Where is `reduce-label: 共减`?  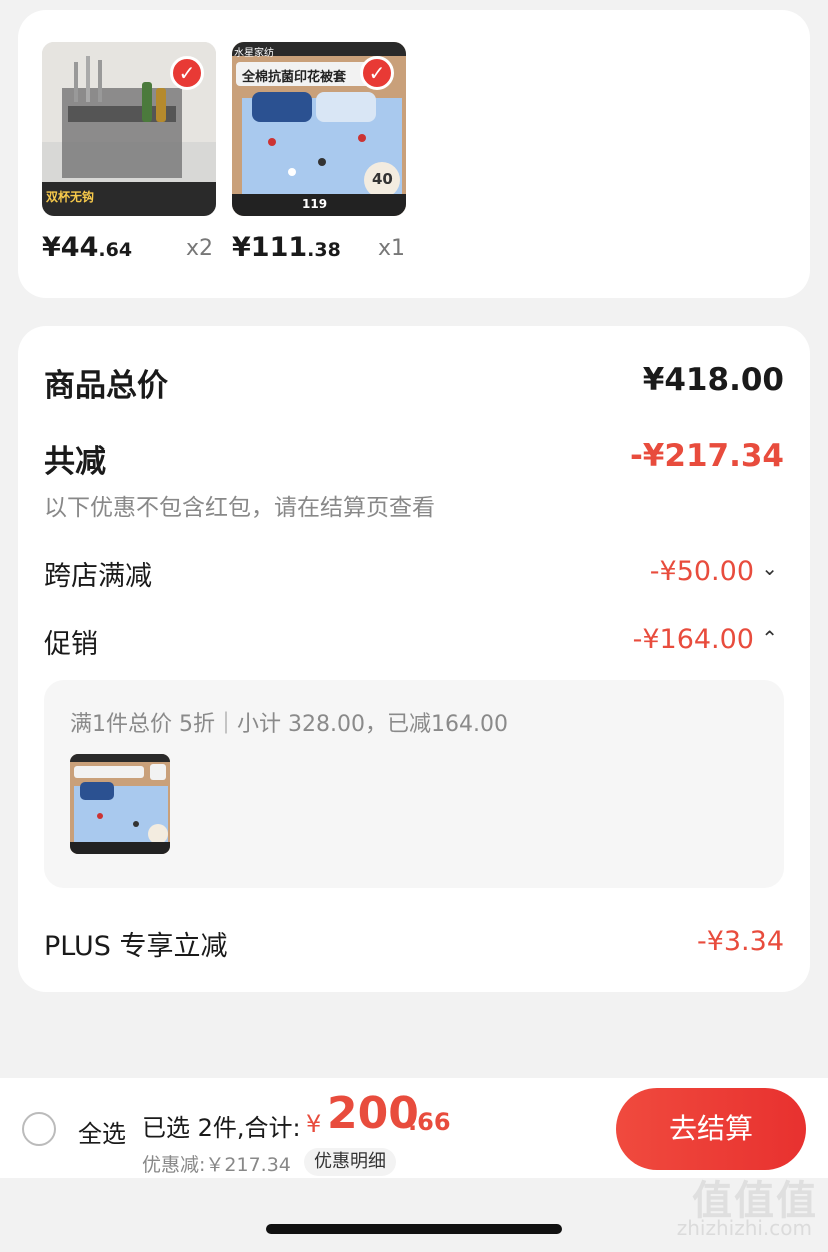 reduce-label: 共减 is located at coordinates (75, 462).